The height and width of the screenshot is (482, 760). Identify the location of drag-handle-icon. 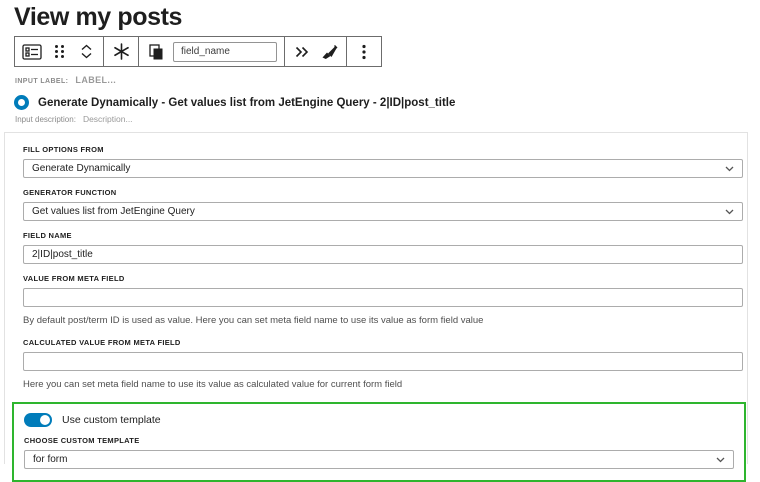
(59, 52).